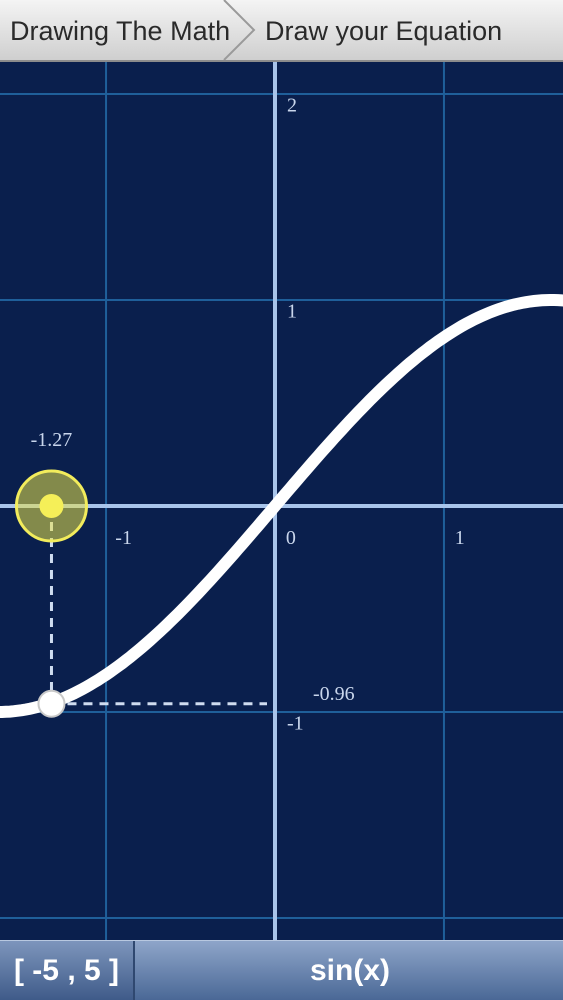  I want to click on x-tick-label: 0, so click(291, 538).